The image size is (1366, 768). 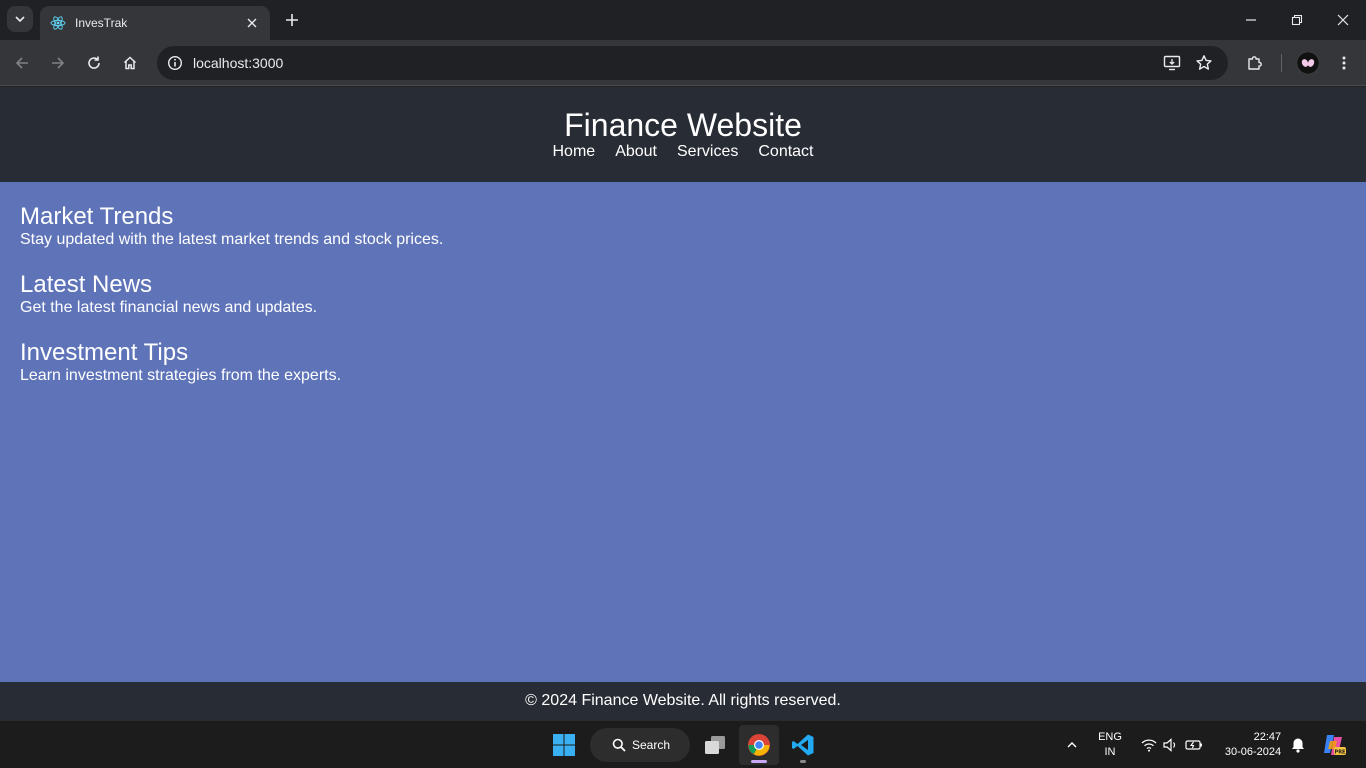 I want to click on bell-icon, so click(x=1298, y=745).